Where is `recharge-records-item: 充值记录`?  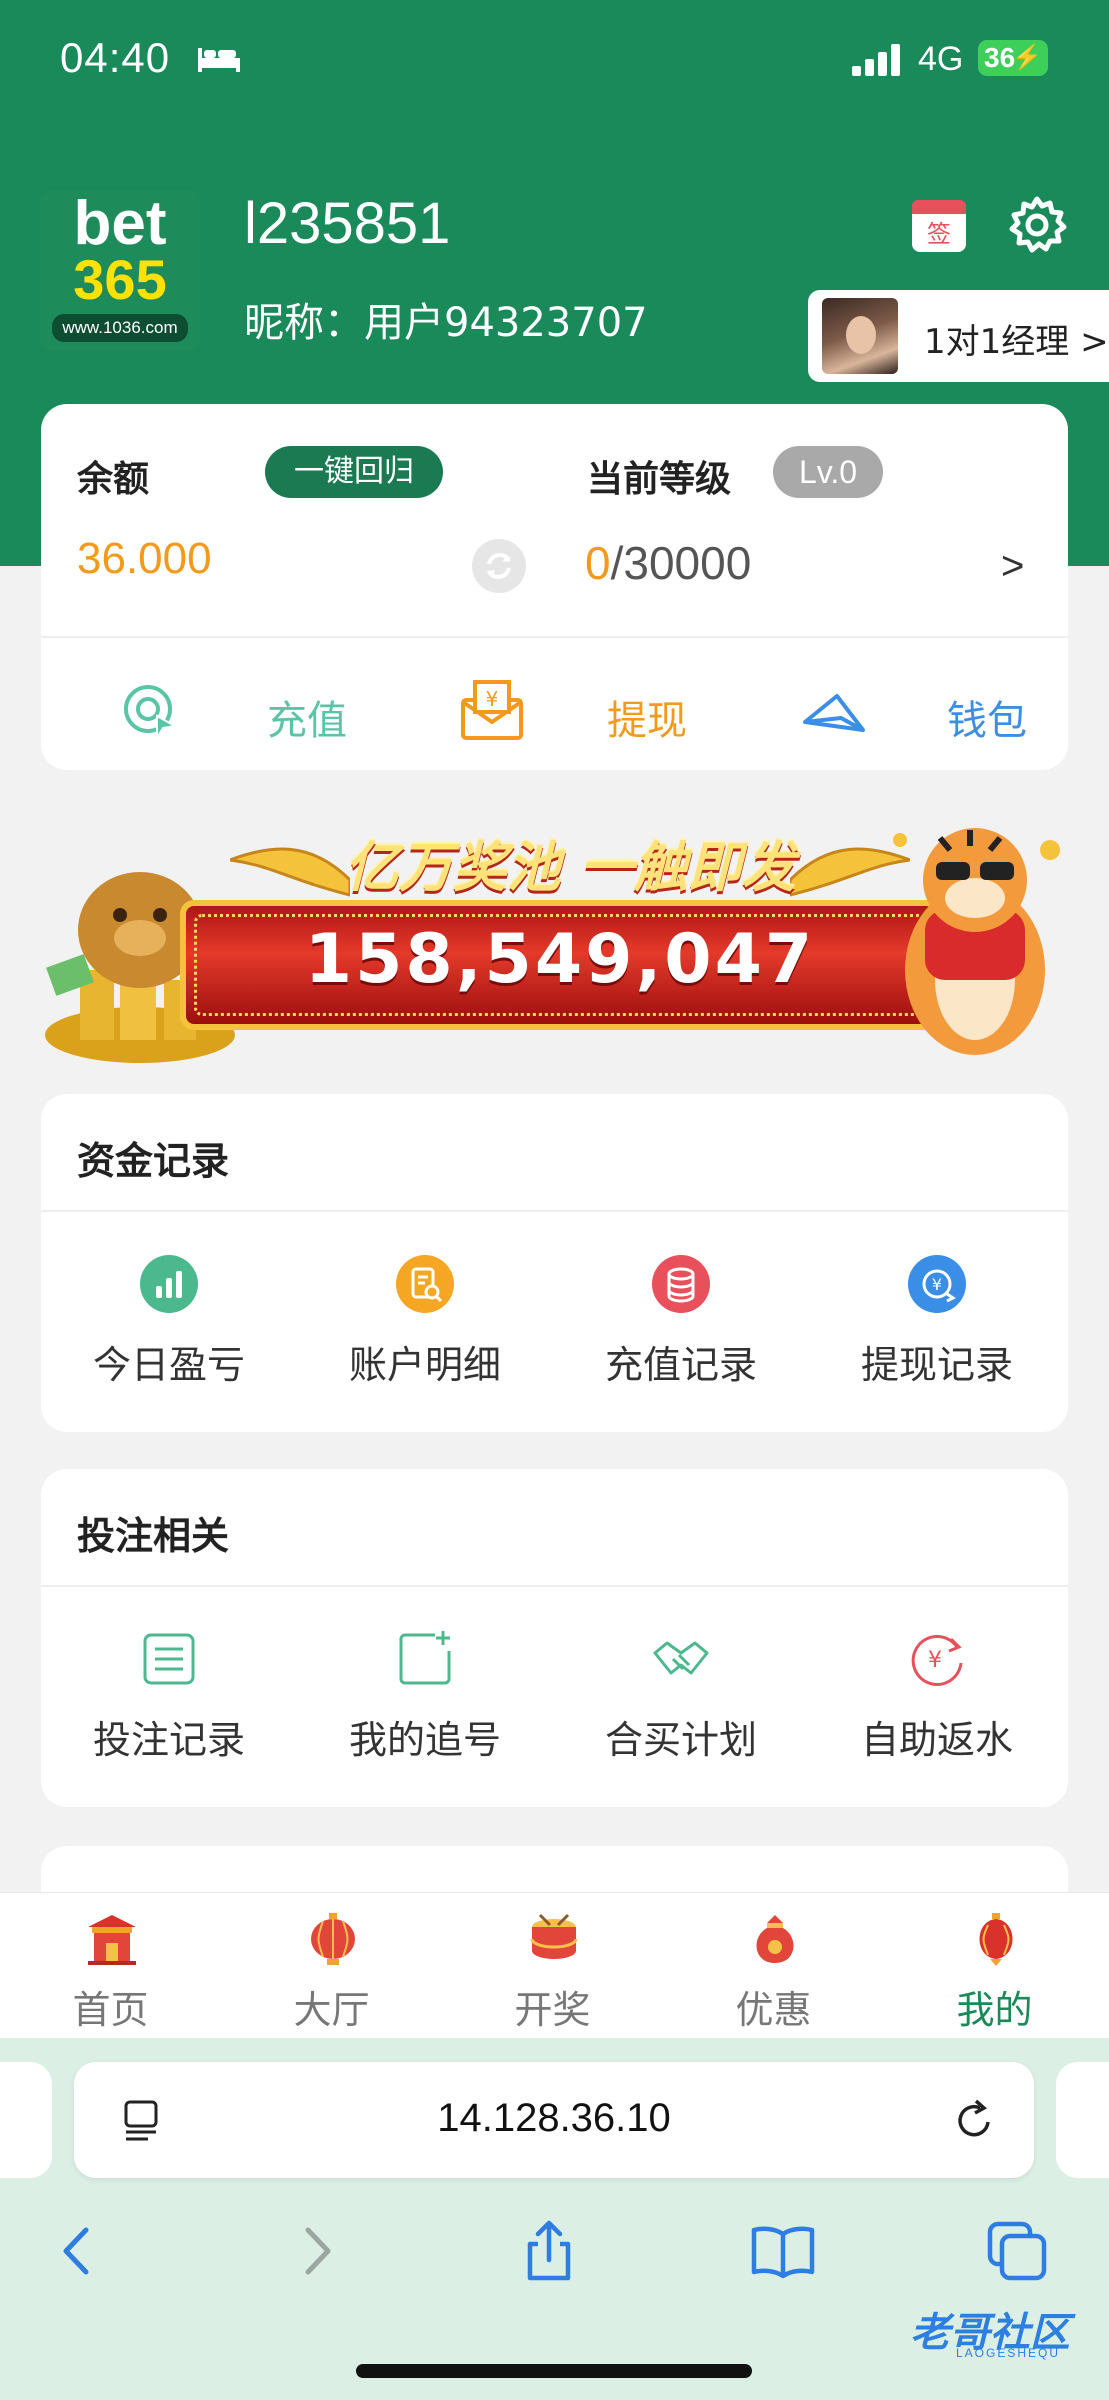 recharge-records-item: 充值记录 is located at coordinates (681, 1329).